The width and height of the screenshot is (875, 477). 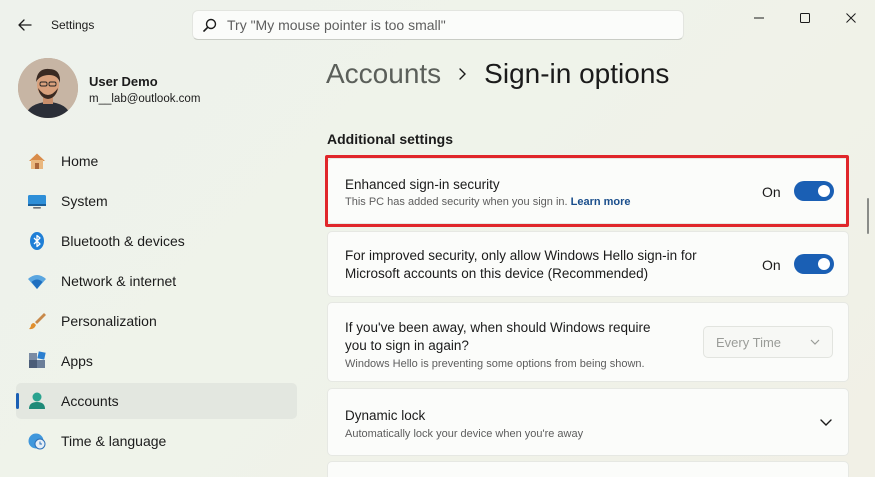 I want to click on system-icon, so click(x=37, y=201).